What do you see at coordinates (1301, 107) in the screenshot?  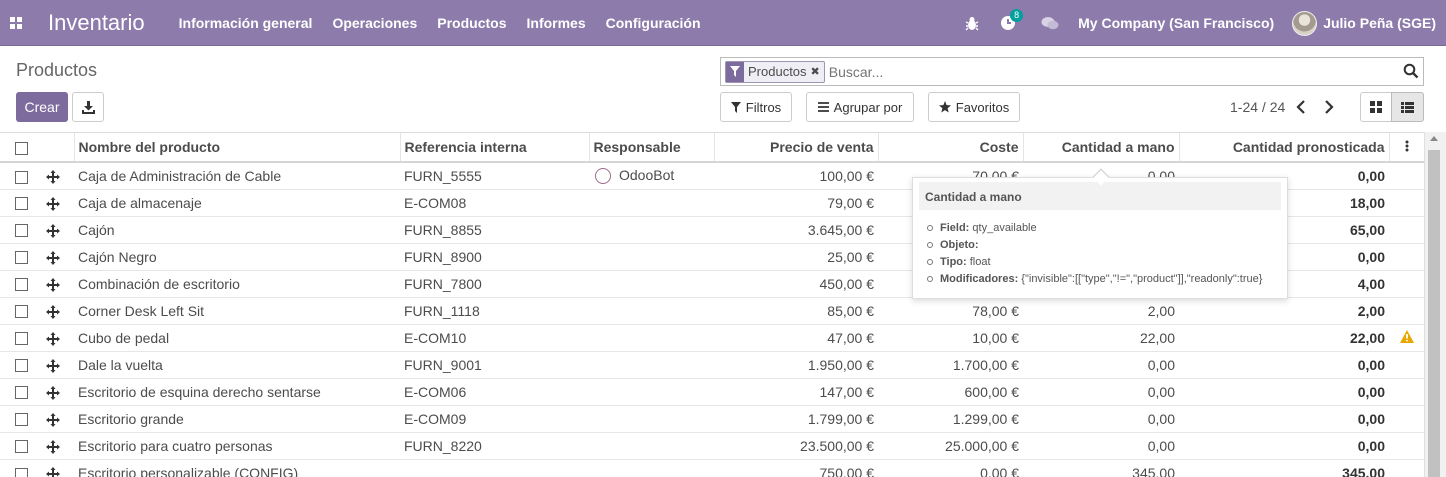 I see `pager-previous-icon` at bounding box center [1301, 107].